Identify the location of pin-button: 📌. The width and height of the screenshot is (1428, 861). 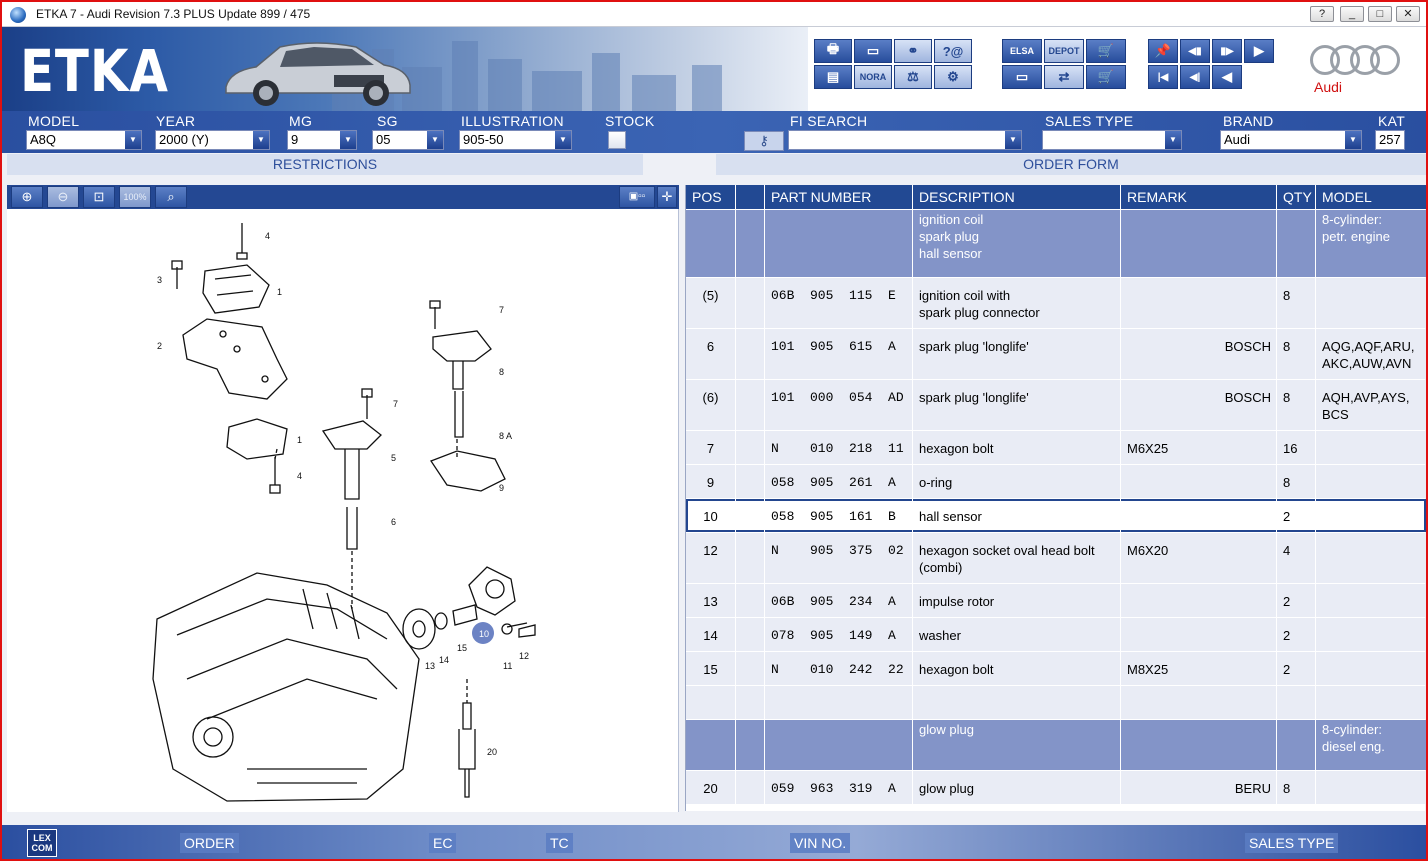
(1163, 51).